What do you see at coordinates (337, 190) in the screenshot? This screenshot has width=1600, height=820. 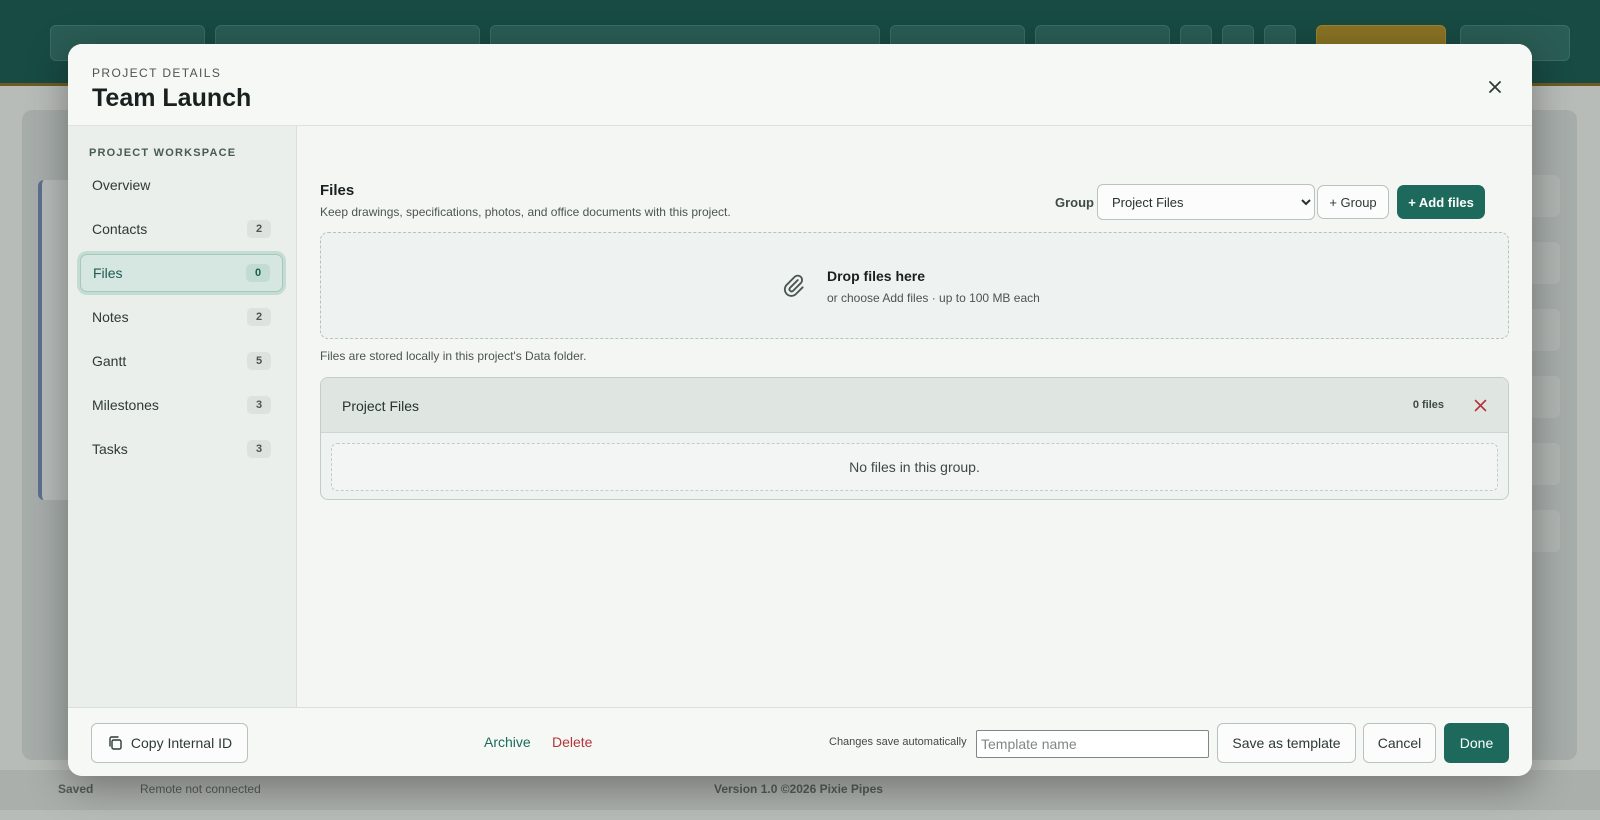 I see `section-title: Files` at bounding box center [337, 190].